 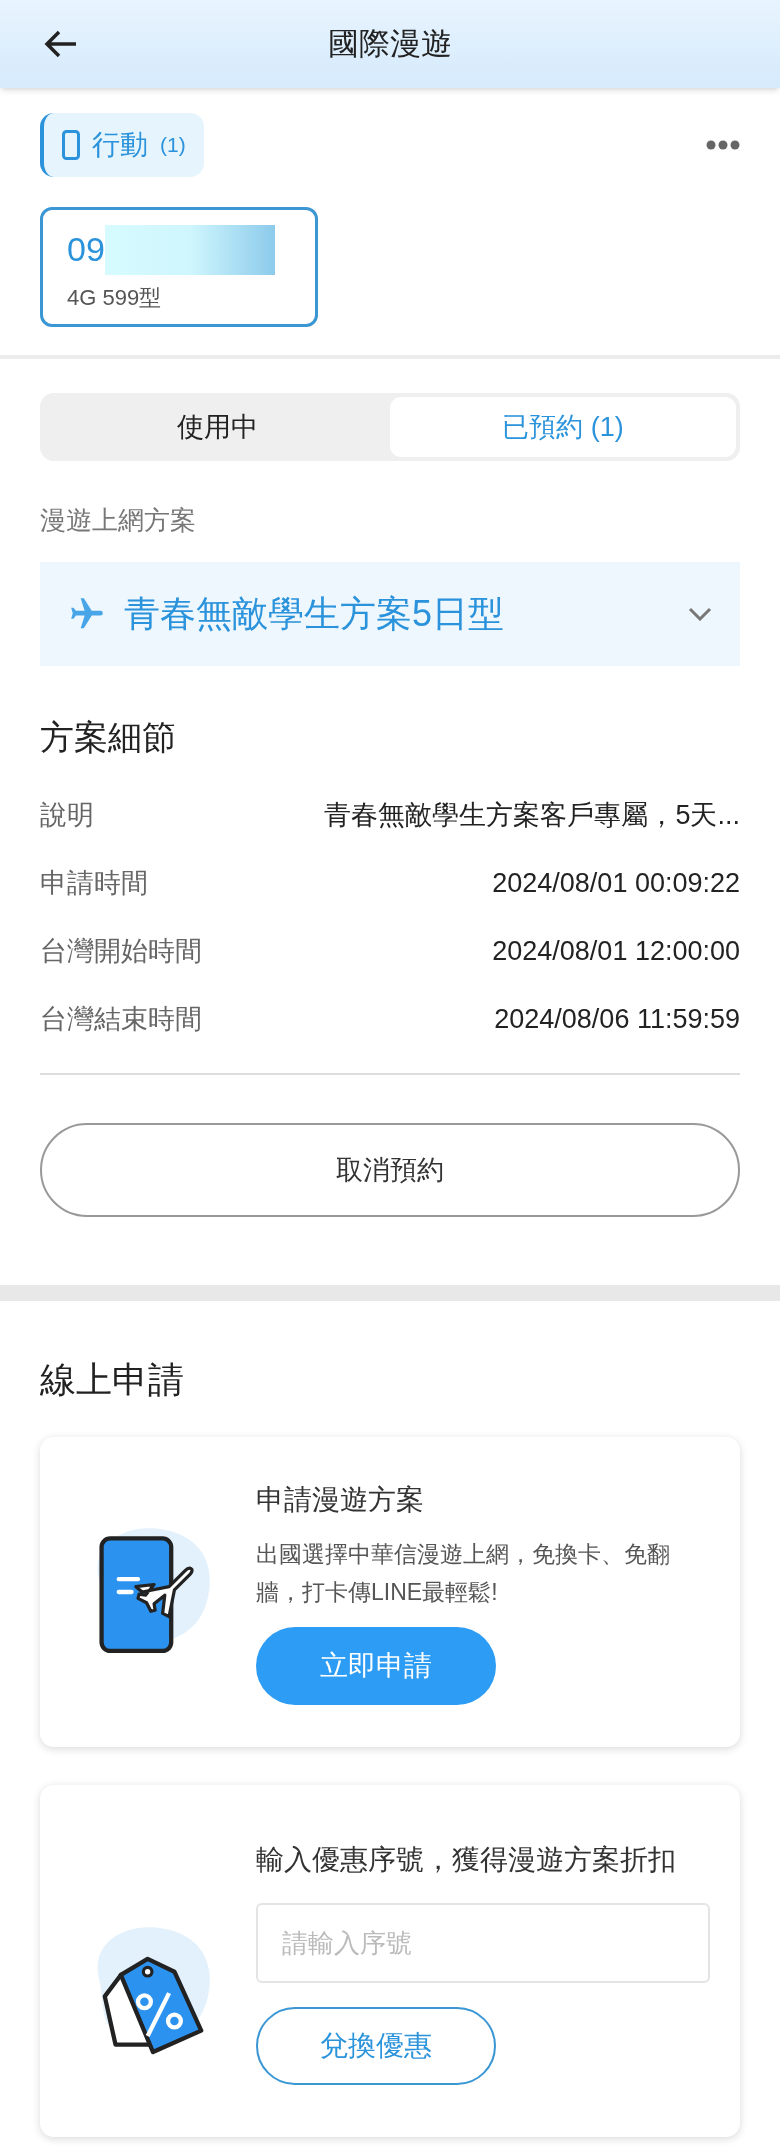 I want to click on phone-number: 09, so click(x=86, y=249).